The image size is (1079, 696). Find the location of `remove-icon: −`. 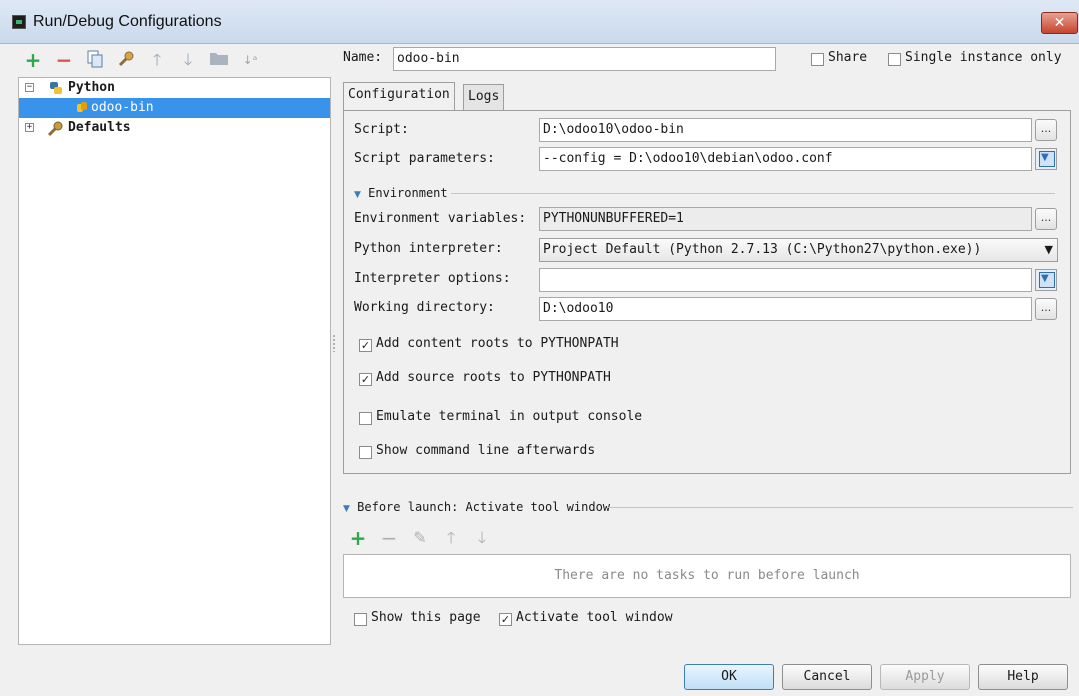

remove-icon: − is located at coordinates (64, 60).